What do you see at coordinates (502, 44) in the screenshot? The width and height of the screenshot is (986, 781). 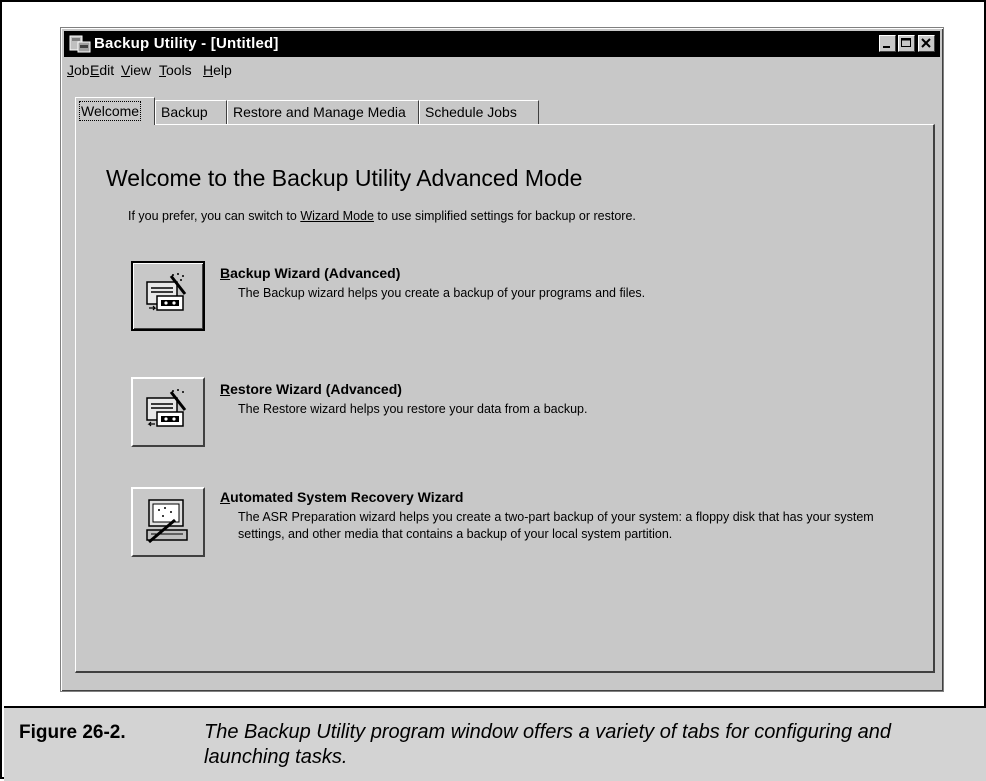 I see `title-bar: Backup Utility - [Untitled]` at bounding box center [502, 44].